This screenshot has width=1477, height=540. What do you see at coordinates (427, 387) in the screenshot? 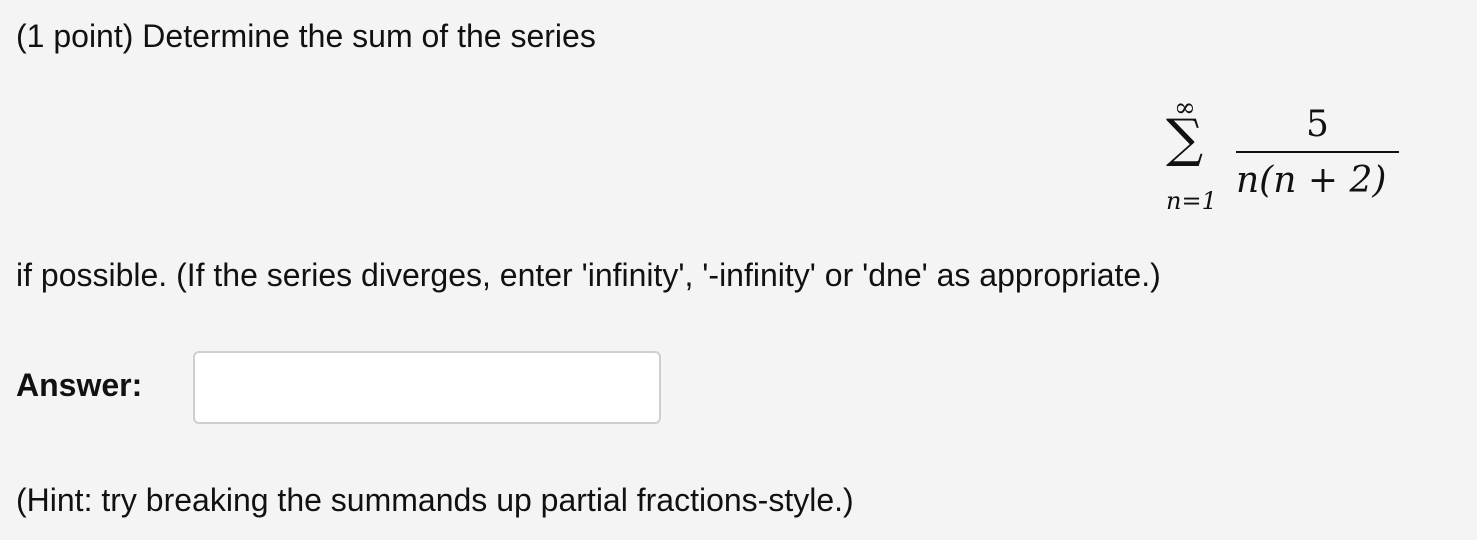
I see `answer-input` at bounding box center [427, 387].